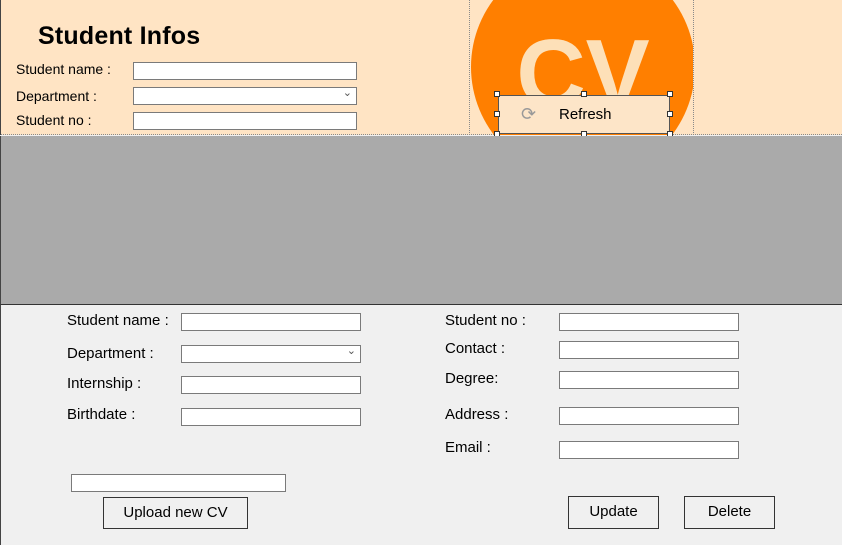 Image resolution: width=842 pixels, height=545 pixels. Describe the element at coordinates (0, 425) in the screenshot. I see `window-left-border` at that location.